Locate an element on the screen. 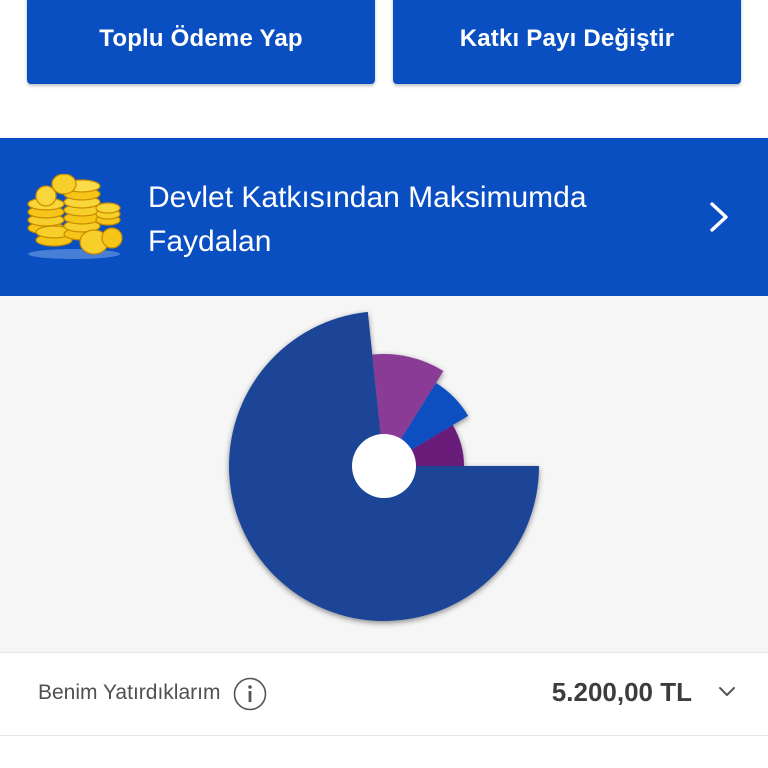 Image resolution: width=768 pixels, height=768 pixels. chevron-right-icon is located at coordinates (719, 217).